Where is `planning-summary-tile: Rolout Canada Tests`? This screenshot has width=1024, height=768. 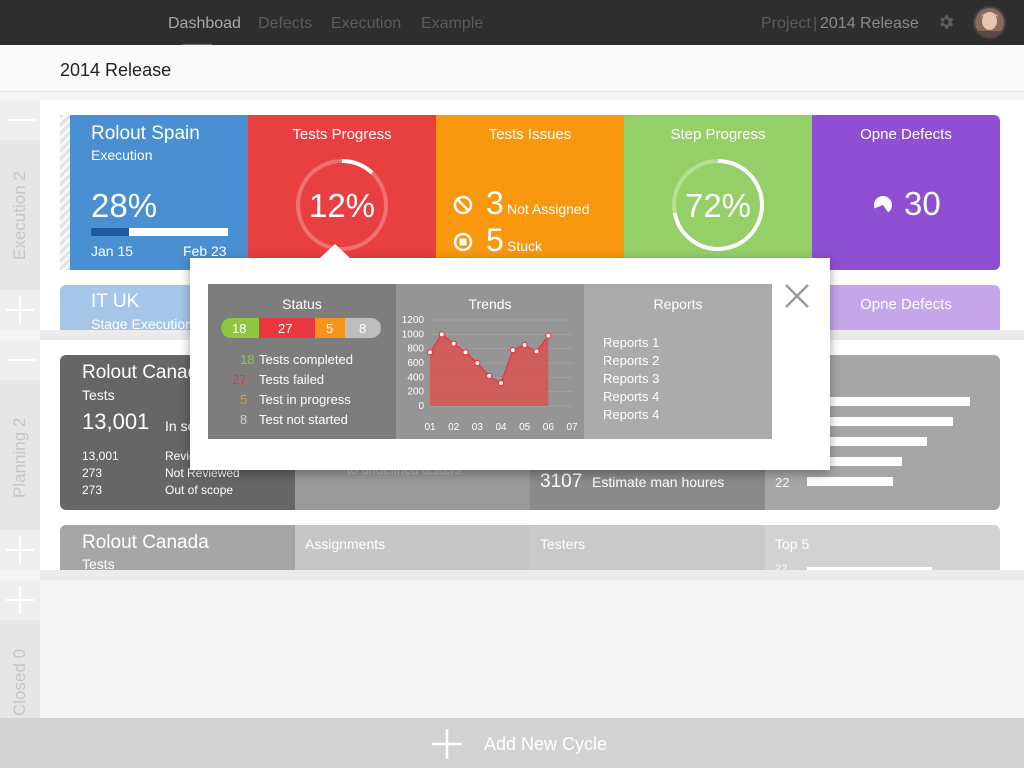
planning-summary-tile: Rolout Canada Tests is located at coordinates (177, 547).